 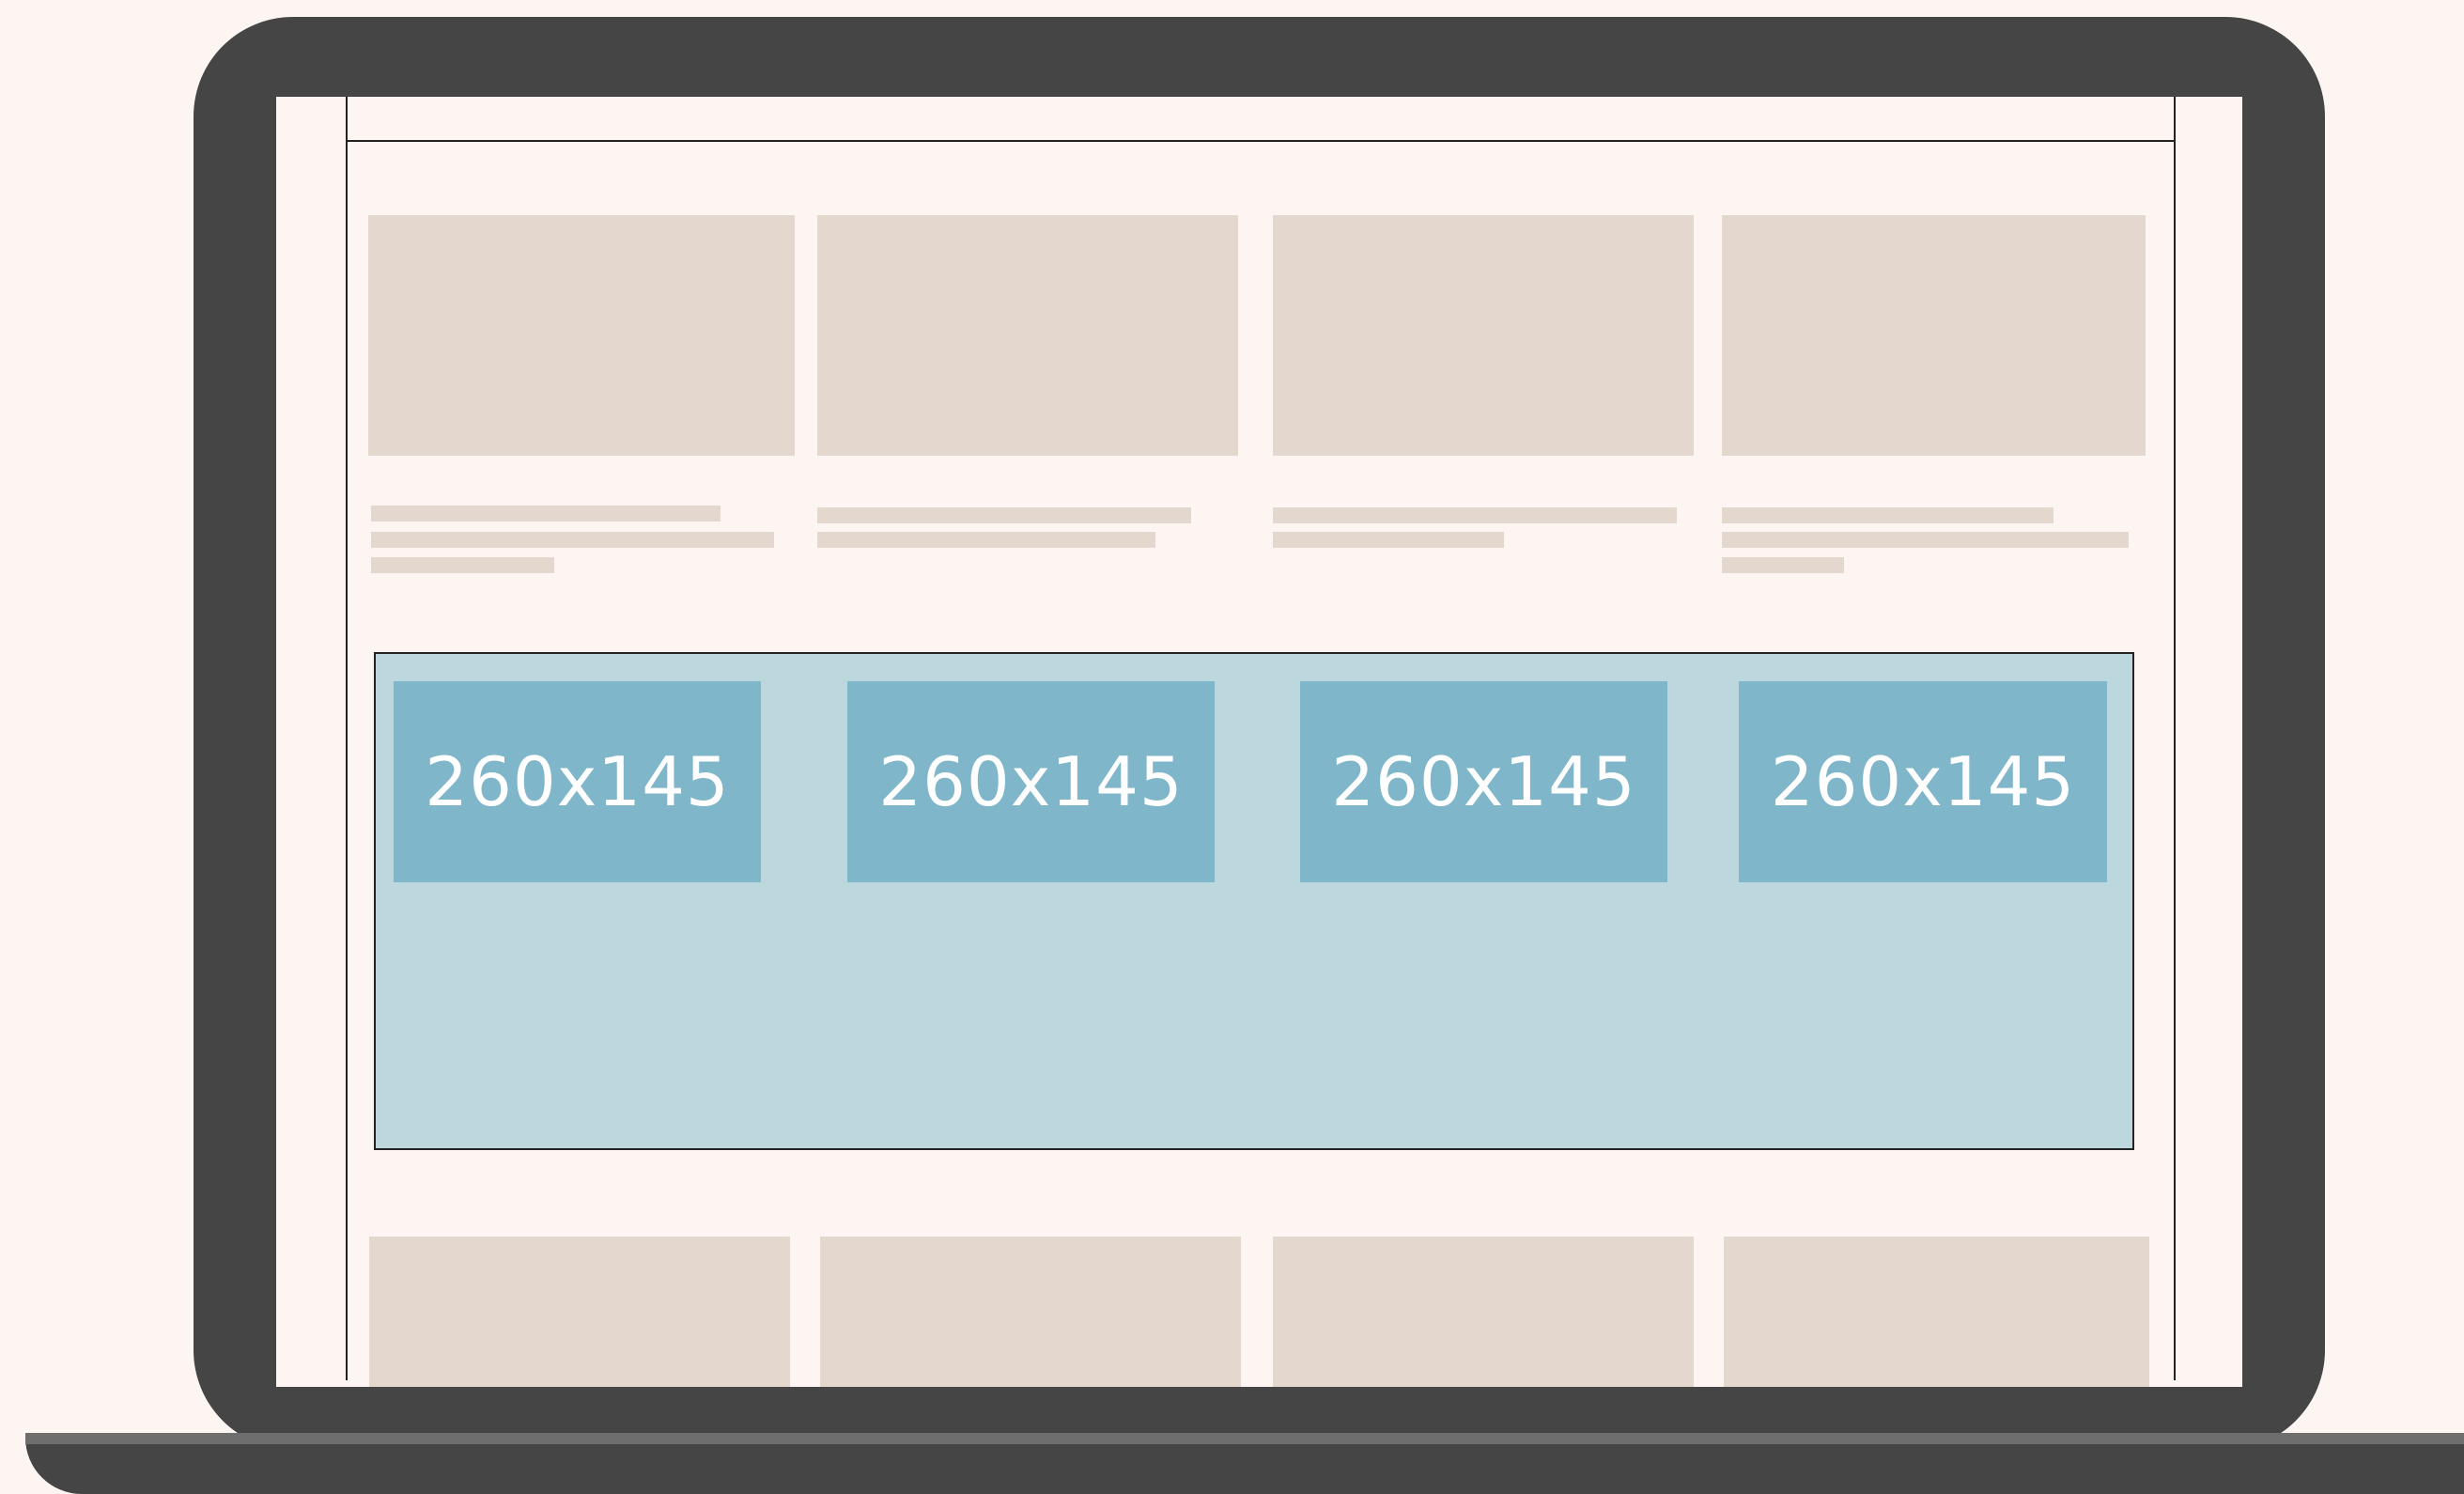 What do you see at coordinates (2175, 738) in the screenshot?
I see `page-right-guide` at bounding box center [2175, 738].